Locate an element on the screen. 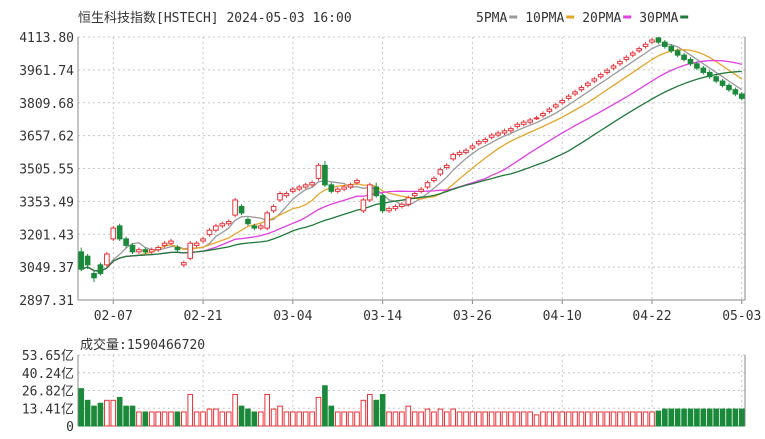  y-tick-label: 13.41亿 is located at coordinates (48, 409).